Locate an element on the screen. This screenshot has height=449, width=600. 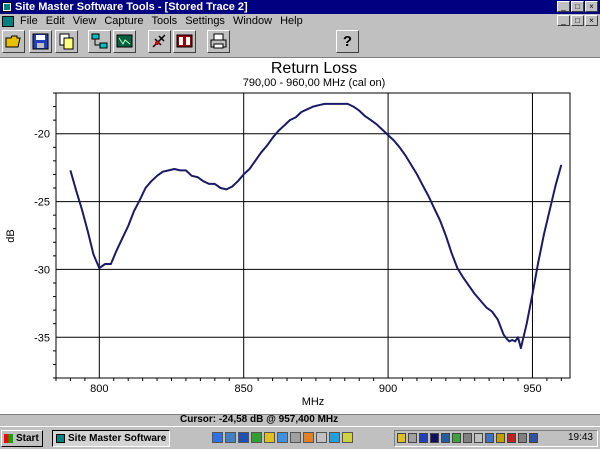
open-folder-icon is located at coordinates (13, 41).